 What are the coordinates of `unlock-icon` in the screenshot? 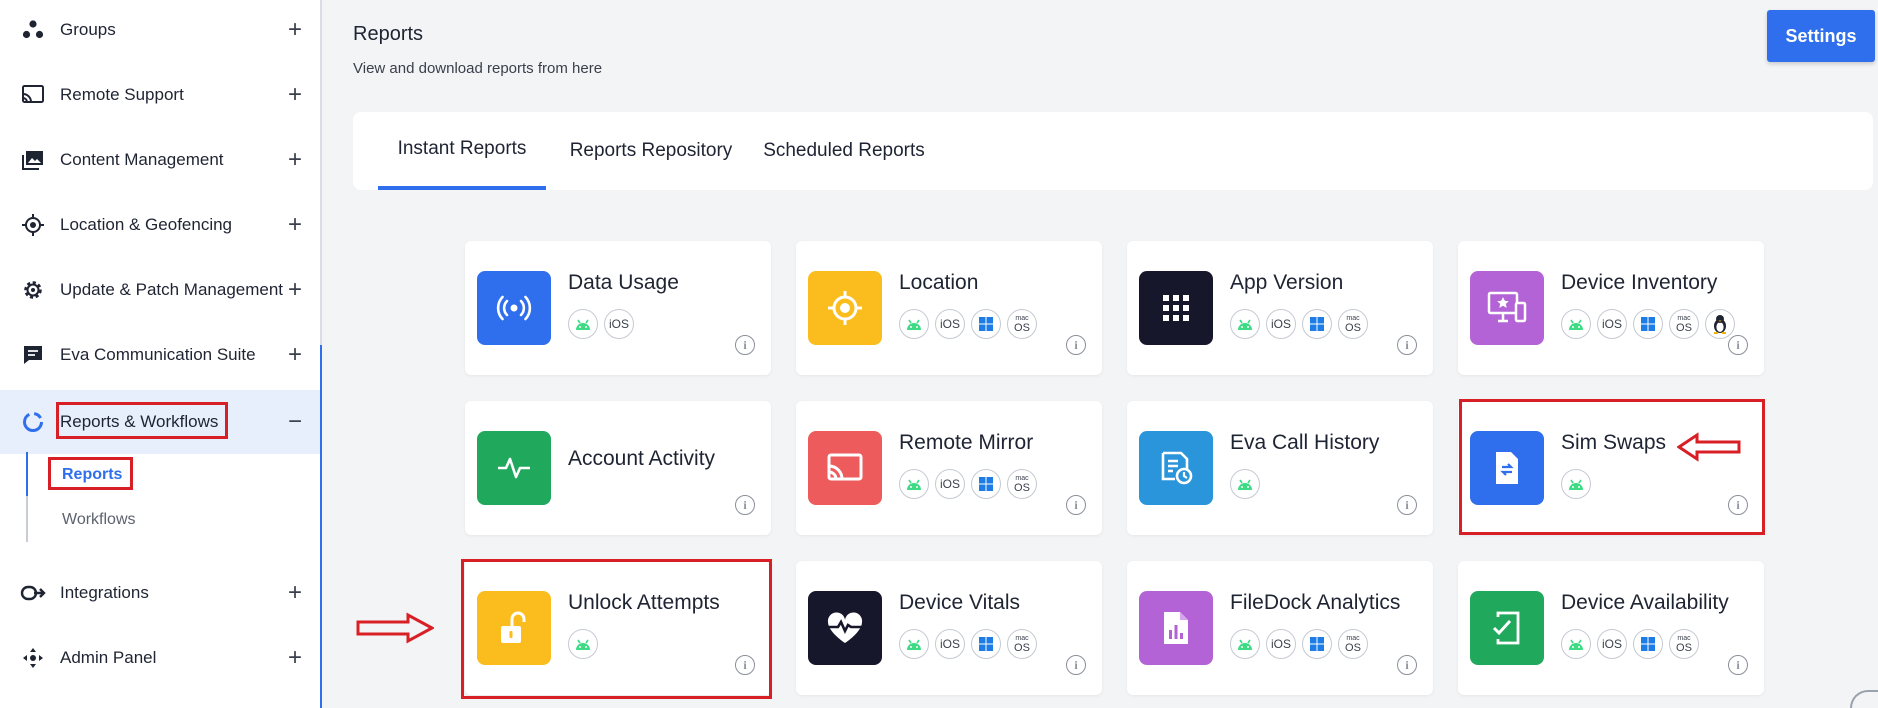 It's located at (514, 628).